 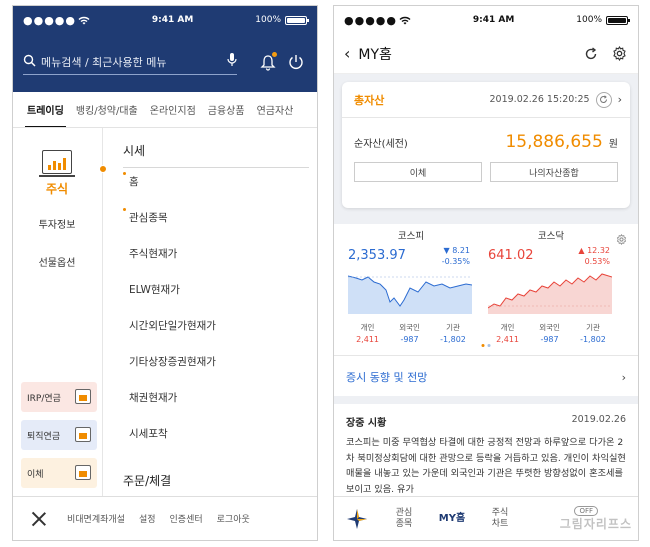 What do you see at coordinates (172, 325) in the screenshot?
I see `menu-item-after-hours-price: 시간외단일가현재가` at bounding box center [172, 325].